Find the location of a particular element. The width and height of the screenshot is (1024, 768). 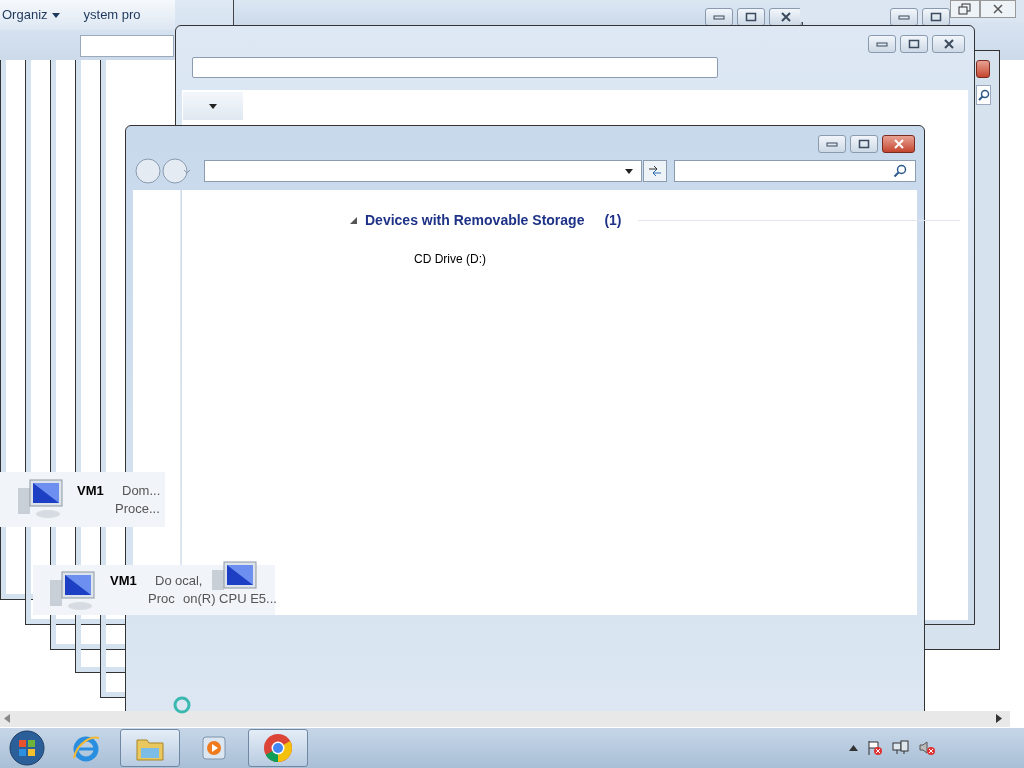

refresh-button is located at coordinates (655, 171).